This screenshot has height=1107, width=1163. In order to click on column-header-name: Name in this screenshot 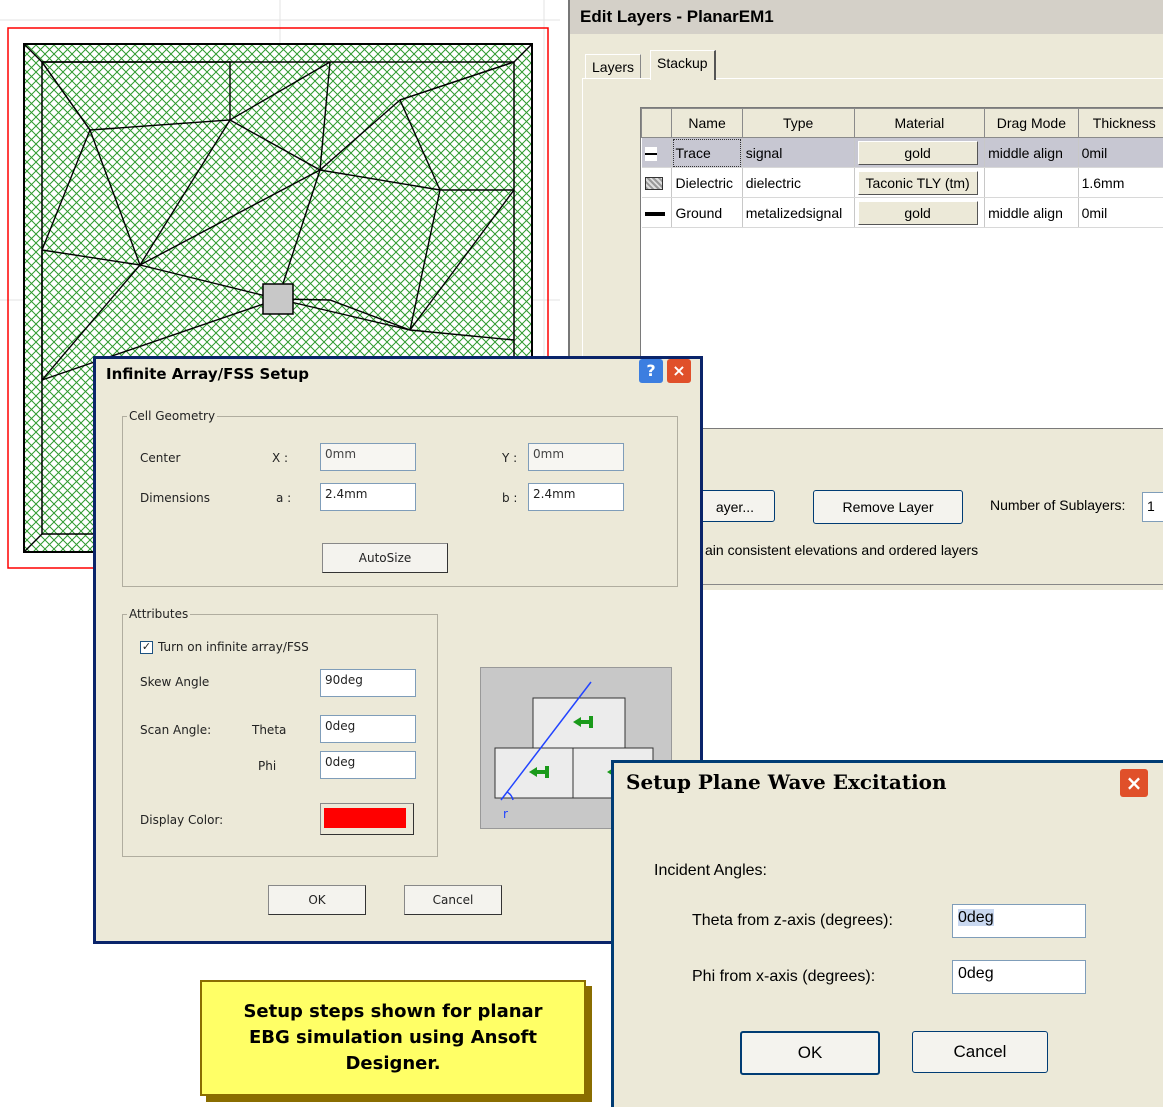, I will do `click(707, 123)`.